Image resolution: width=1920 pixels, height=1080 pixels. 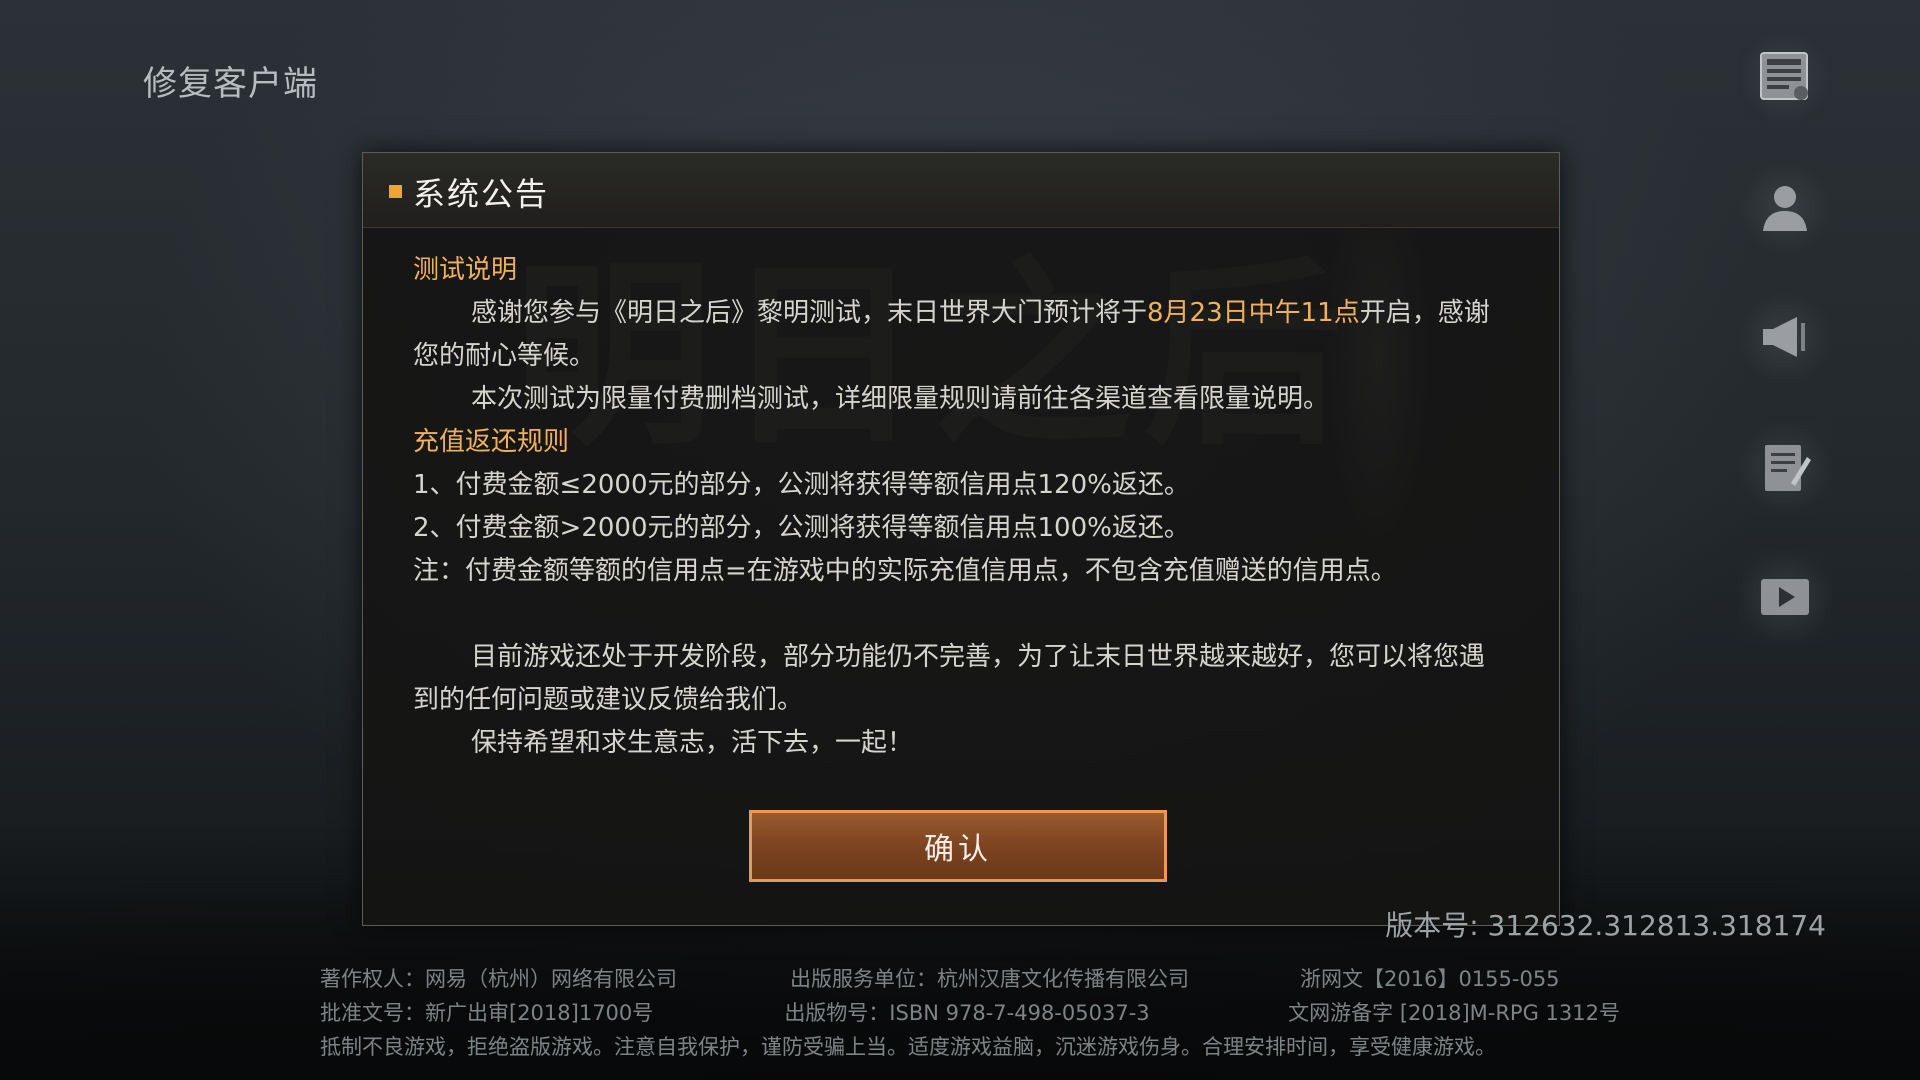 I want to click on test-section-title: 测试说明, so click(x=465, y=270).